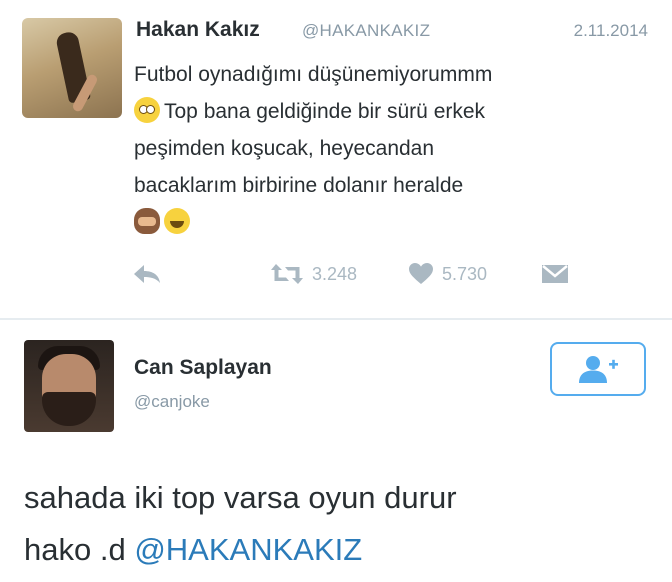 The height and width of the screenshot is (582, 672). I want to click on tweet-text-segment: Top bana geldiğinde bir sürü erkek, so click(325, 111).